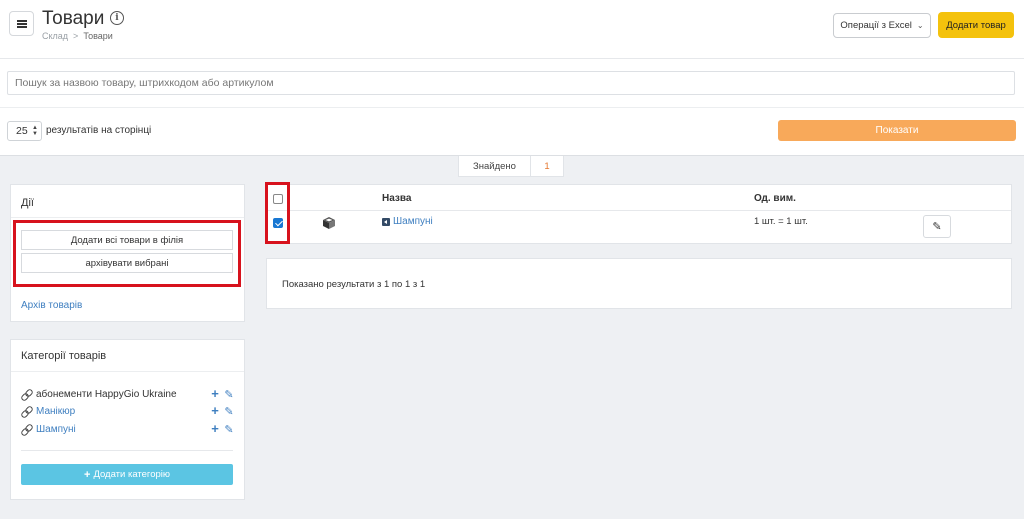  I want to click on actions-title: Дії, so click(27, 203).